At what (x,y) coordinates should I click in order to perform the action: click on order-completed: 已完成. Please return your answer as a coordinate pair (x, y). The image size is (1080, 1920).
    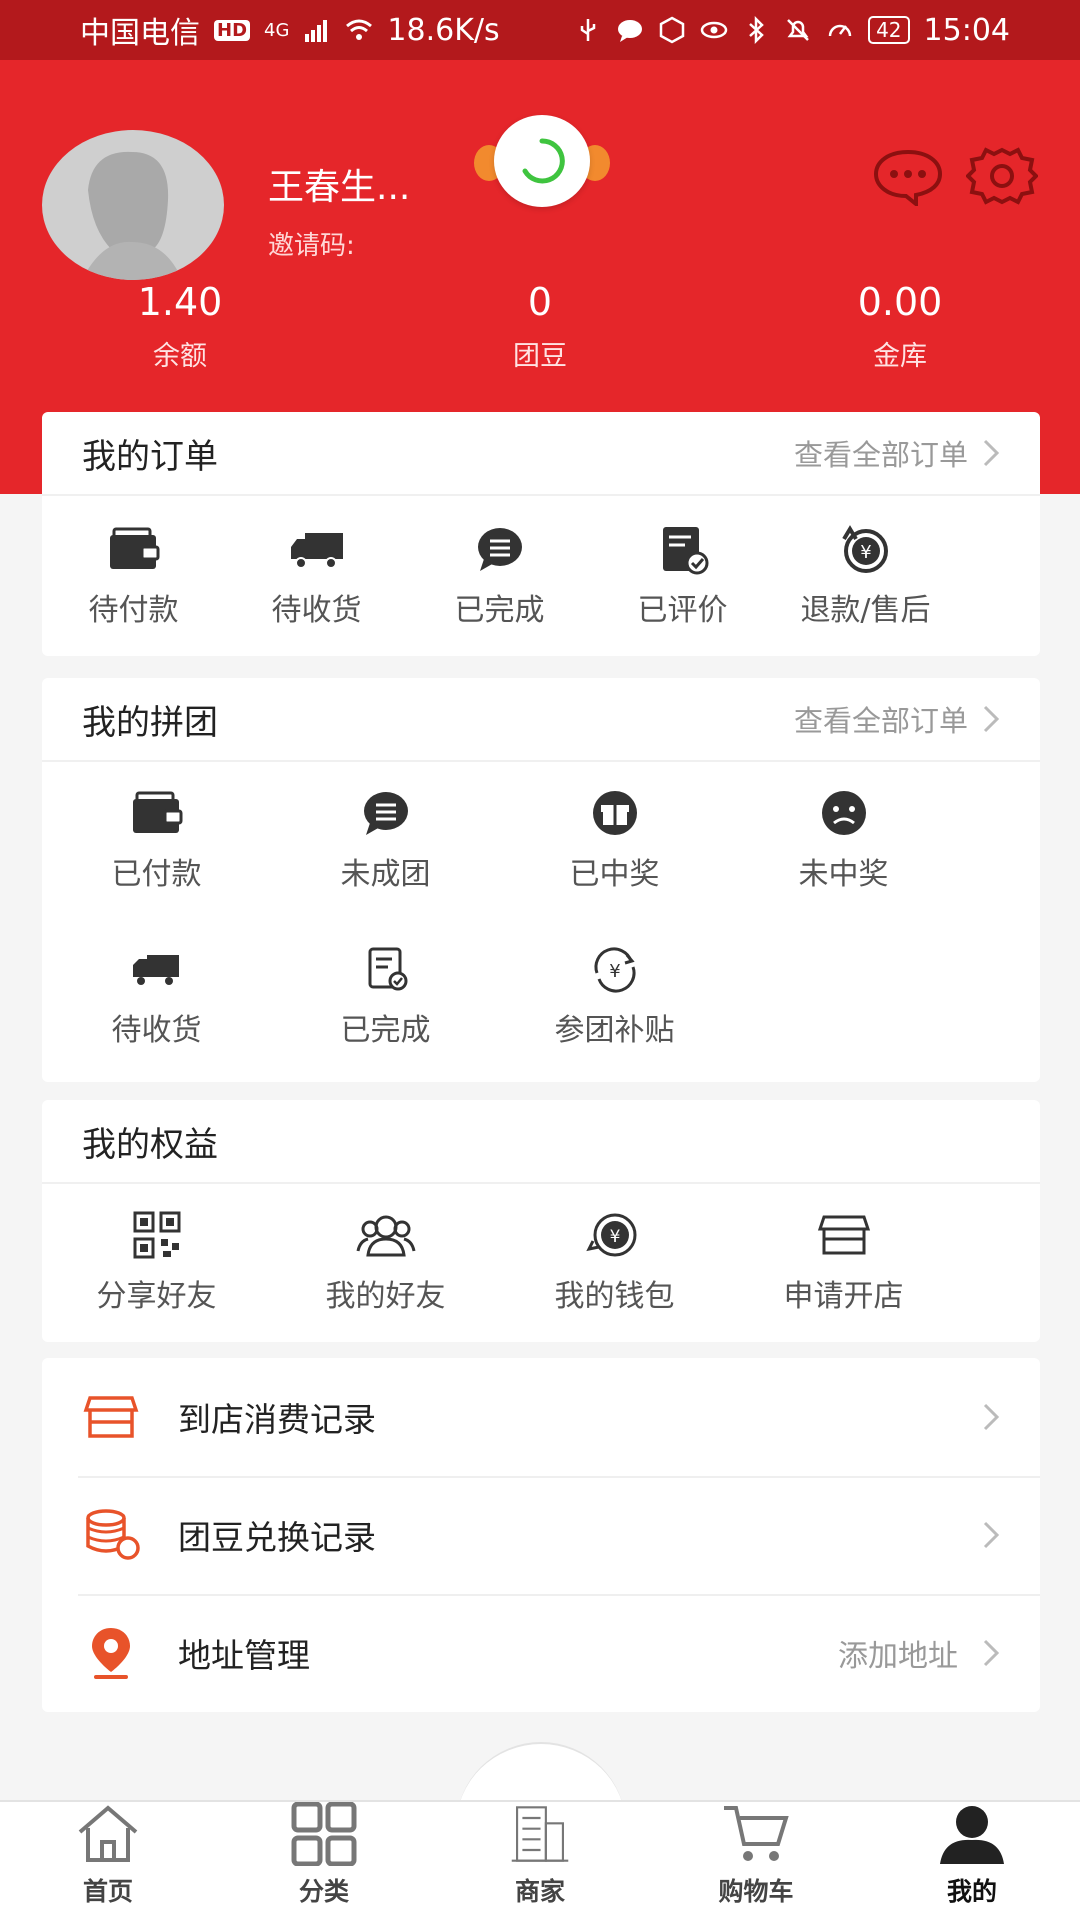
    Looking at the image, I should click on (499, 576).